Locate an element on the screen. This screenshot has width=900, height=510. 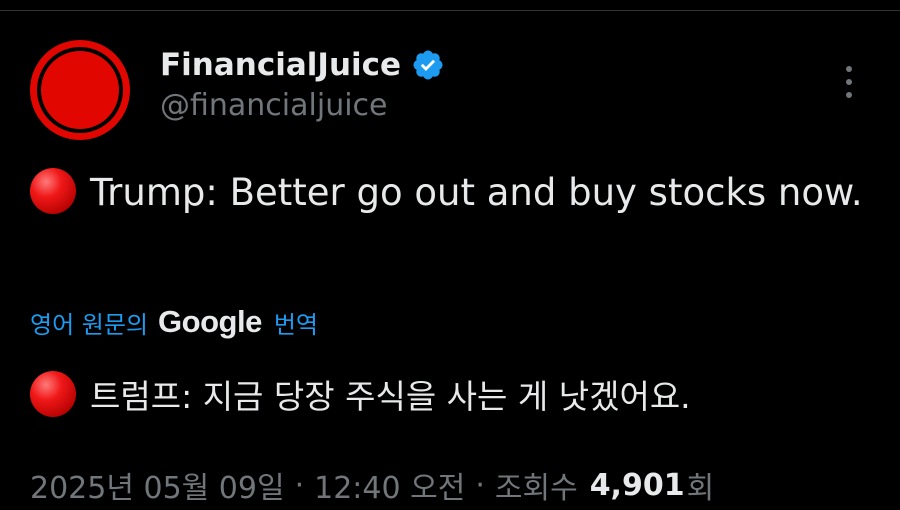
author-handle: @financialjuice is located at coordinates (274, 105).